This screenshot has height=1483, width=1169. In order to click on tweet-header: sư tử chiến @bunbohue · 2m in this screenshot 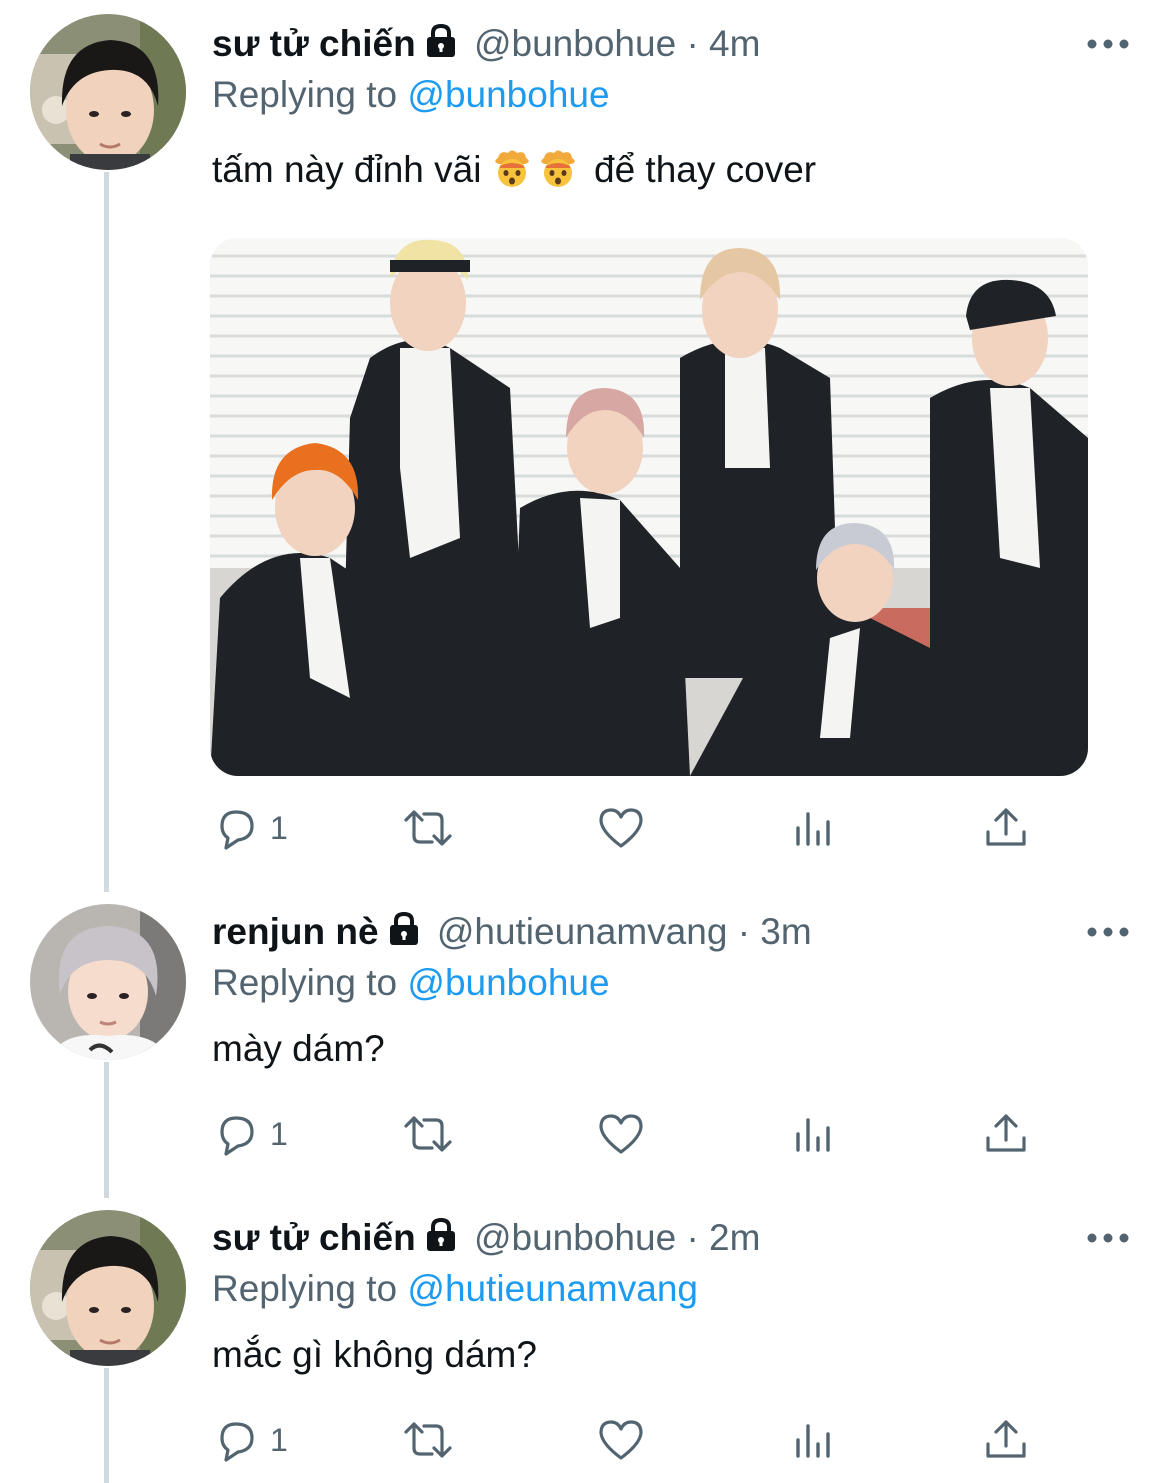, I will do `click(486, 1239)`.